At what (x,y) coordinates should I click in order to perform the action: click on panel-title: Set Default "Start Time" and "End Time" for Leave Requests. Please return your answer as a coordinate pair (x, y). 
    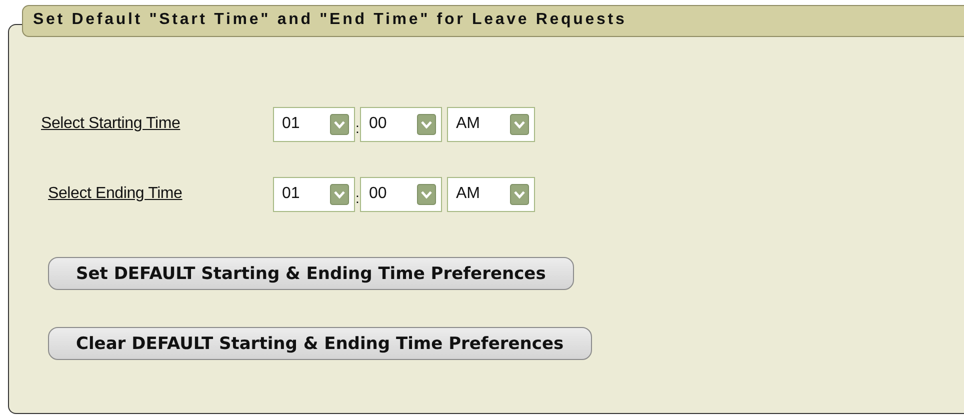
    Looking at the image, I should click on (493, 21).